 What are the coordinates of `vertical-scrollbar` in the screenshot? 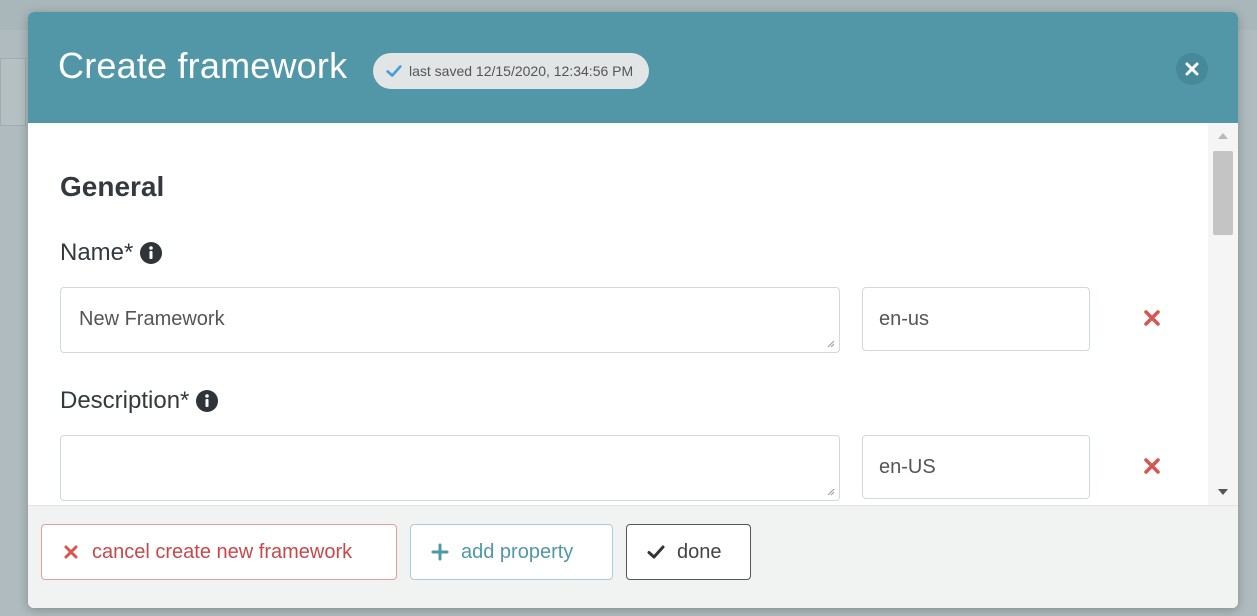 It's located at (1223, 314).